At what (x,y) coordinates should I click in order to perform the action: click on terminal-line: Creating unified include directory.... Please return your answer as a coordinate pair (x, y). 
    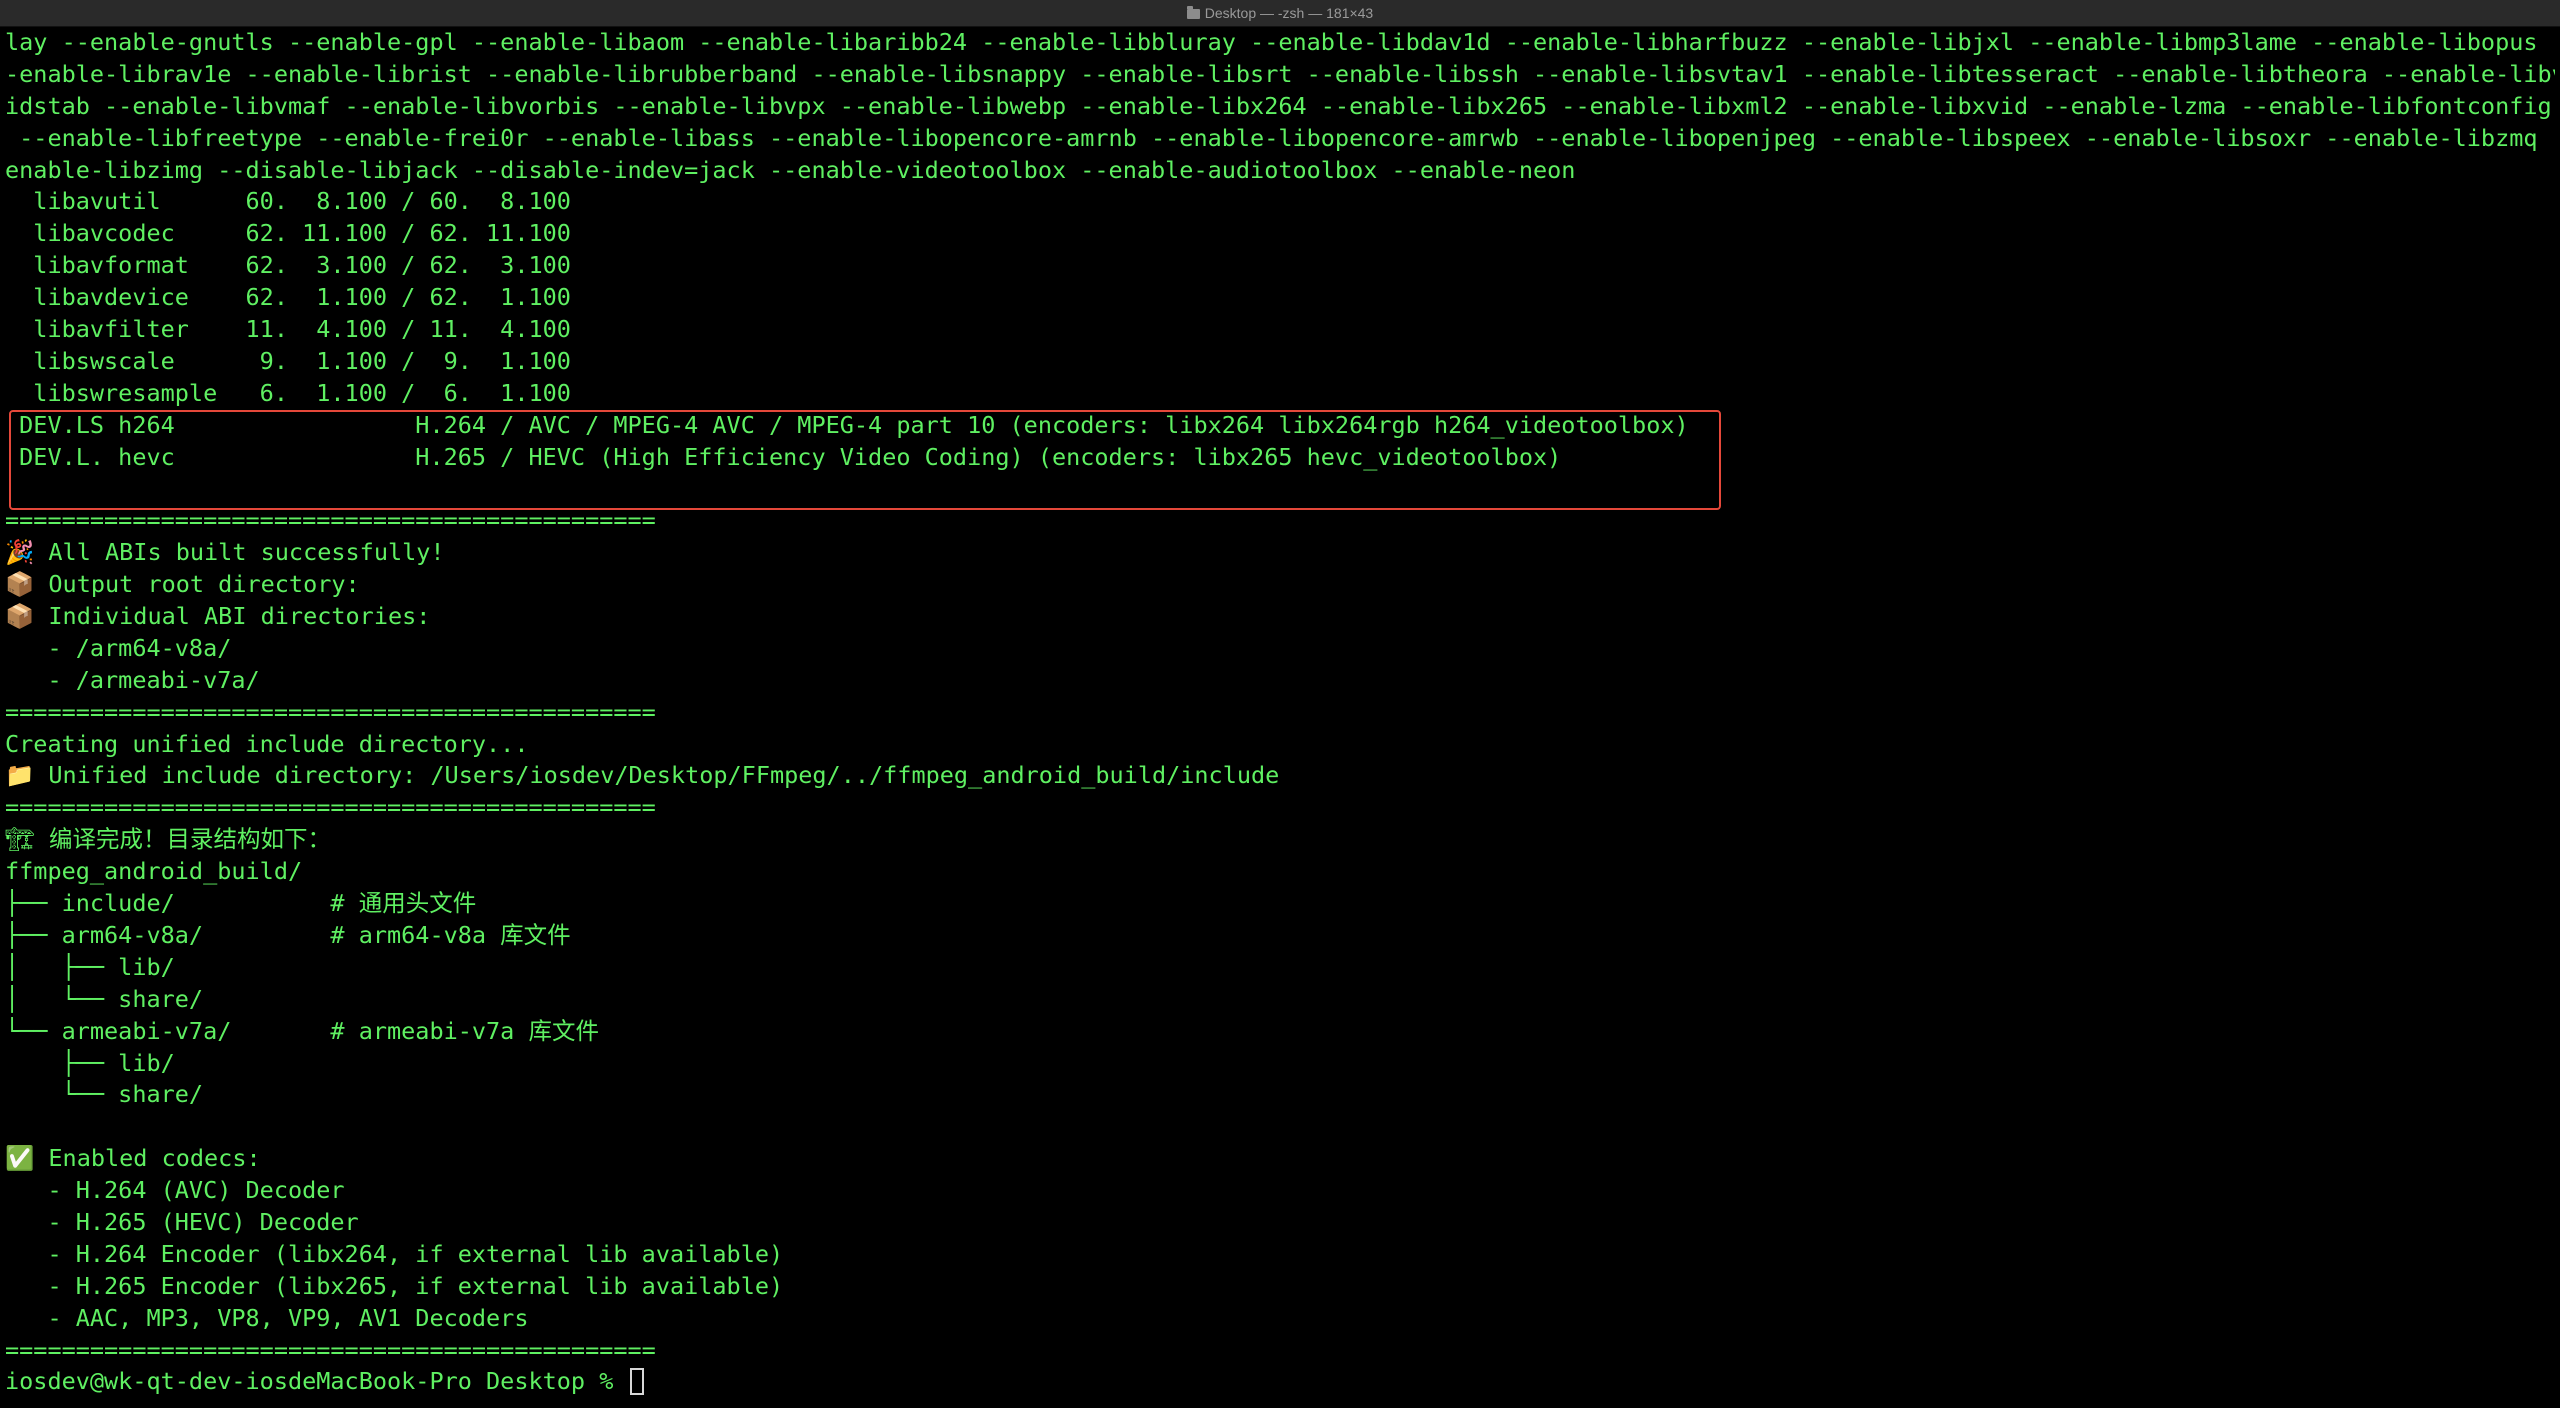
    Looking at the image, I should click on (267, 743).